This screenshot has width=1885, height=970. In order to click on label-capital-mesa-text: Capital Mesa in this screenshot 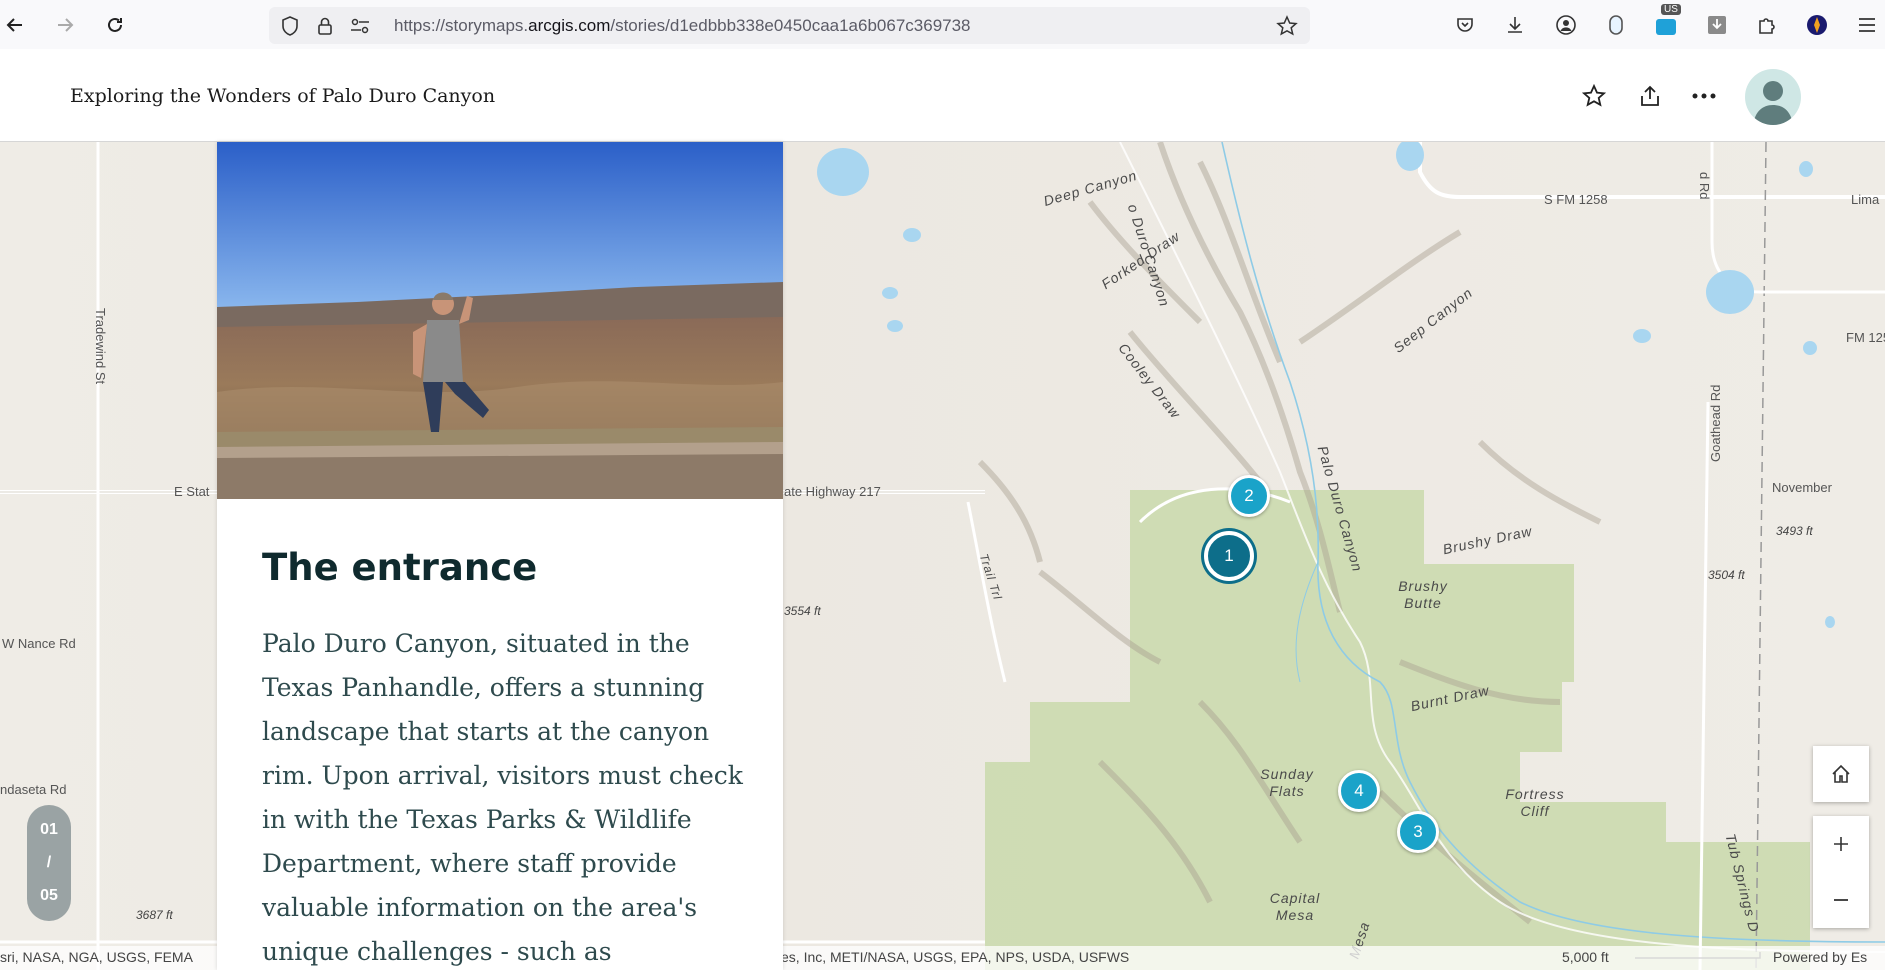, I will do `click(1295, 906)`.